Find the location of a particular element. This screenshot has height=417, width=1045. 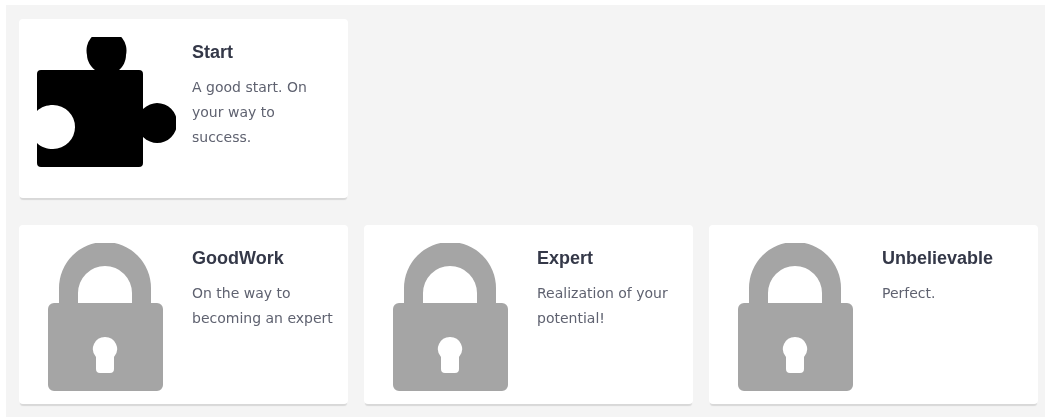

achievement-description: Realization of your potential! is located at coordinates (603, 306).